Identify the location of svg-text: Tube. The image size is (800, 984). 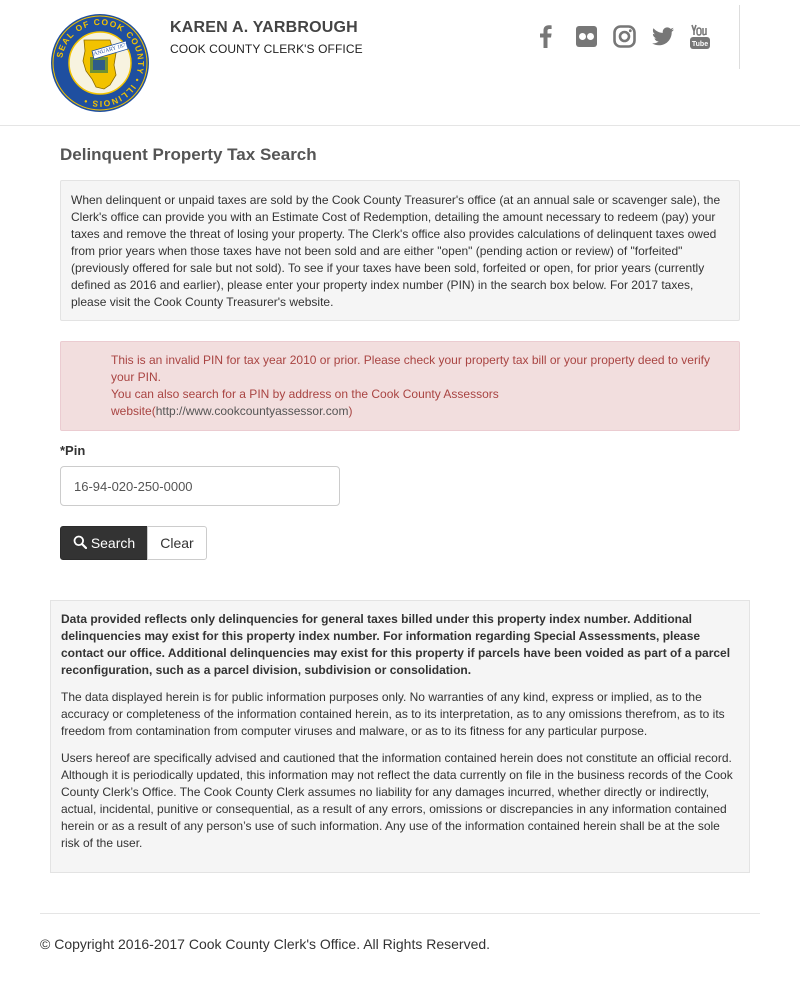
(700, 44).